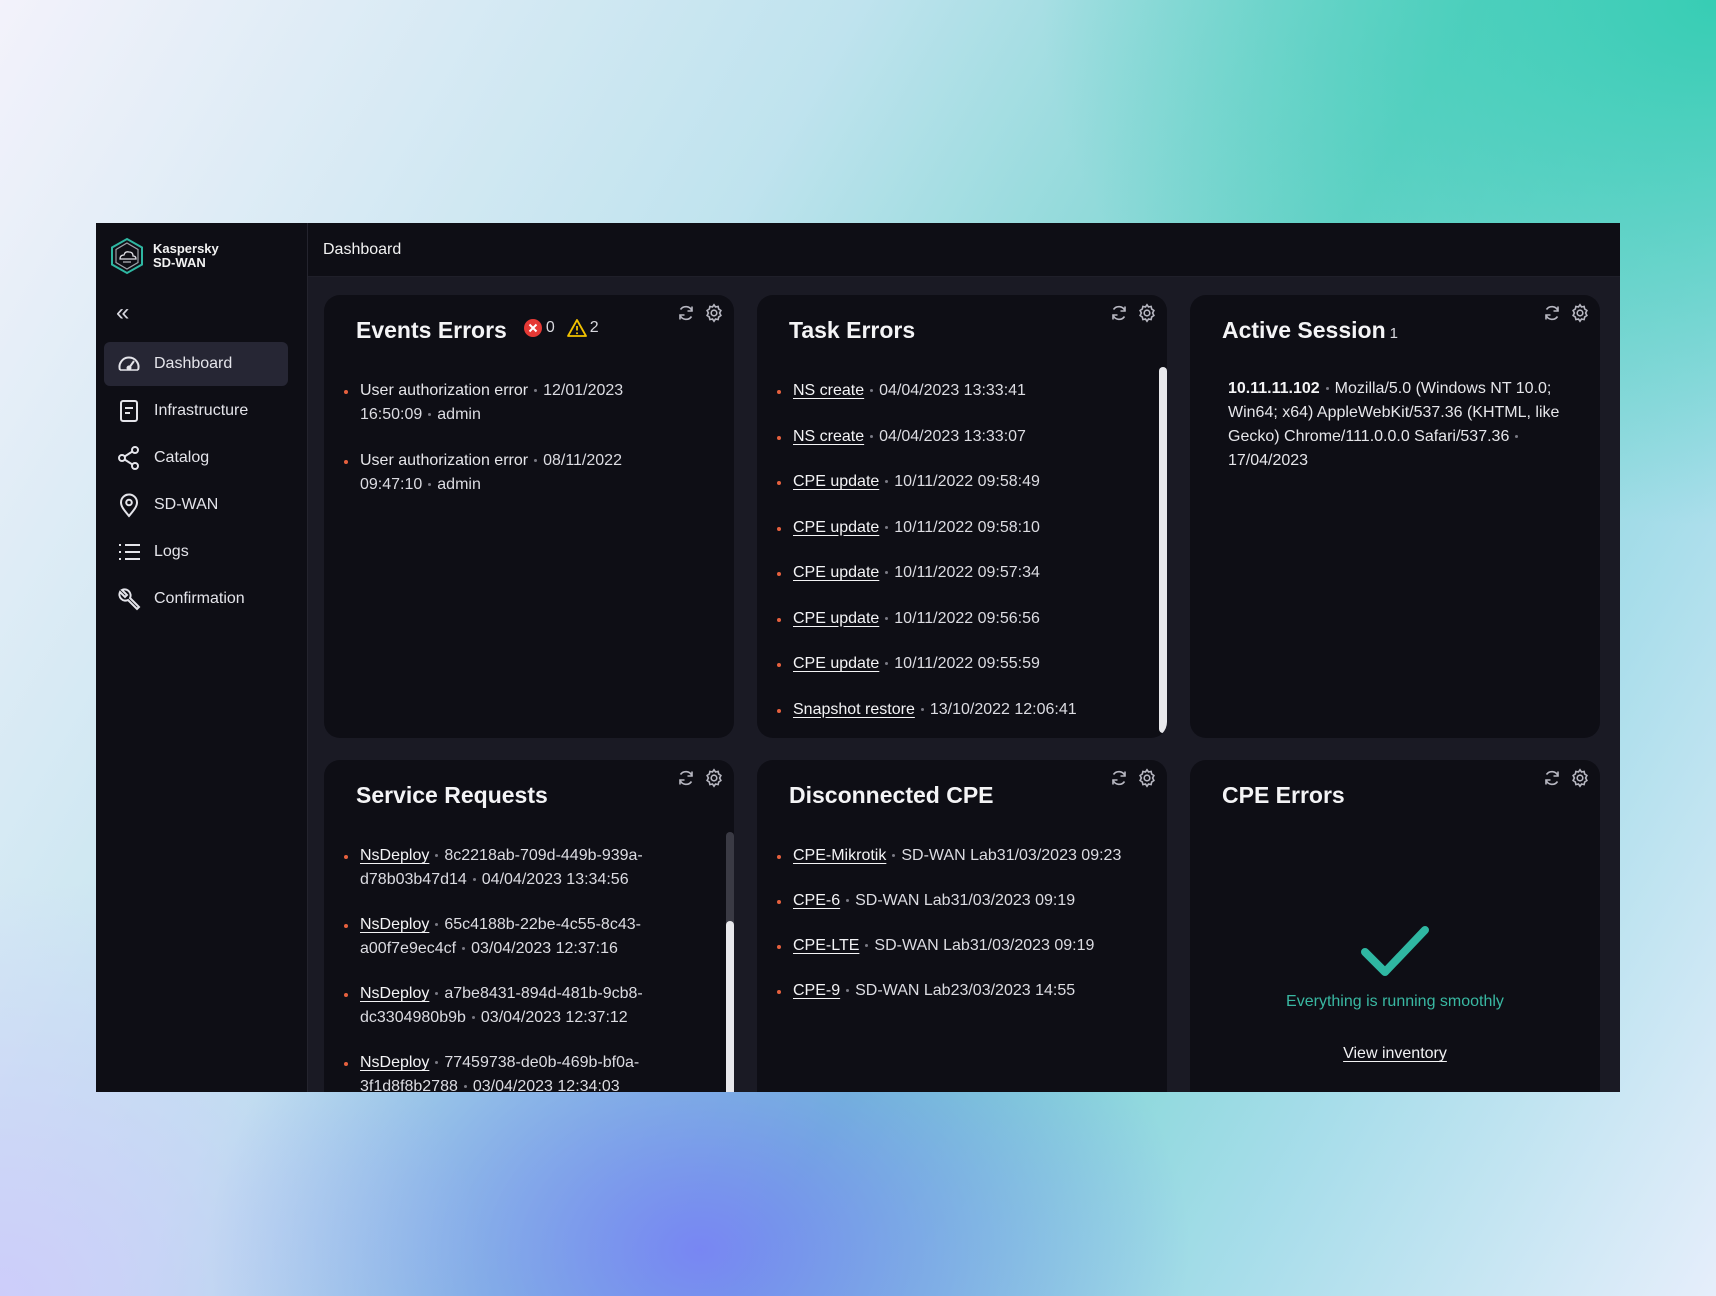 Image resolution: width=1716 pixels, height=1296 pixels. What do you see at coordinates (852, 330) in the screenshot?
I see `card-title: Task Errors` at bounding box center [852, 330].